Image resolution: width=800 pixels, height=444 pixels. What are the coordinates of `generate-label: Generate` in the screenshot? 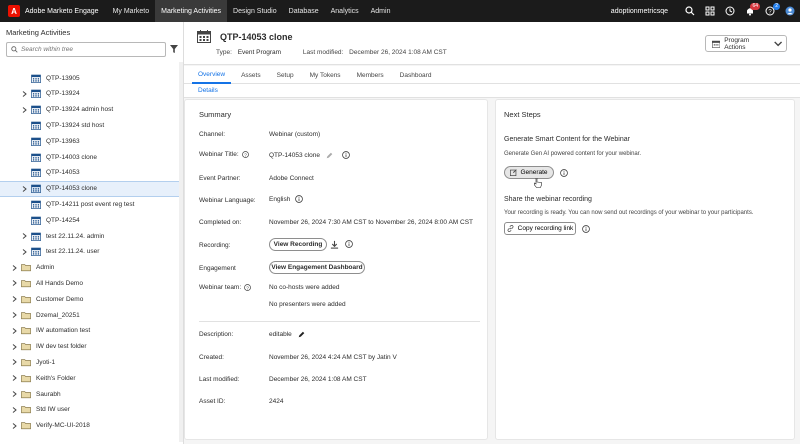 It's located at (534, 172).